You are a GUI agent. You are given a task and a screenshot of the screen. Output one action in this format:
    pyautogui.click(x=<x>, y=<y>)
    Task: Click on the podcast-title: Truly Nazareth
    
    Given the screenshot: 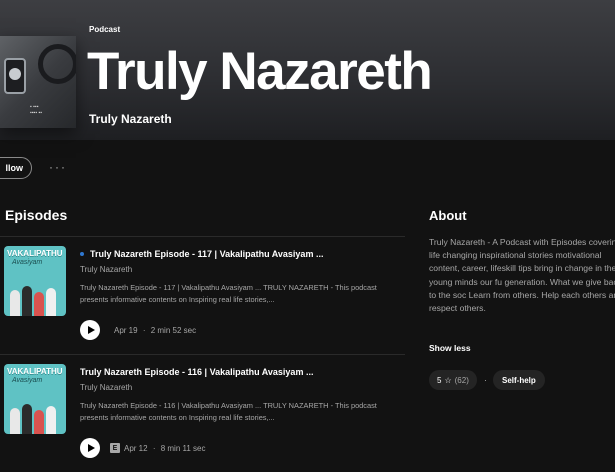 What is the action you would take?
    pyautogui.click(x=260, y=71)
    